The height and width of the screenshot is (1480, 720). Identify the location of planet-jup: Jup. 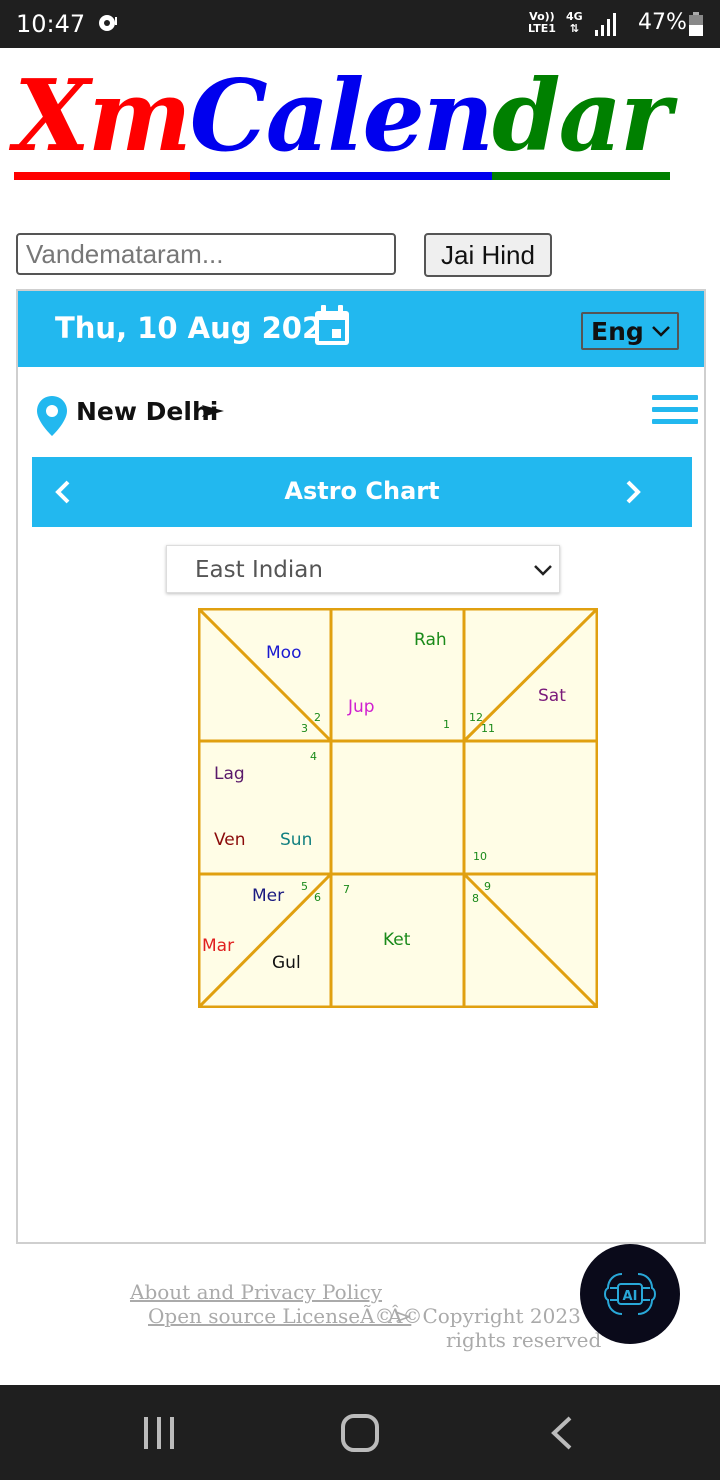
(361, 707).